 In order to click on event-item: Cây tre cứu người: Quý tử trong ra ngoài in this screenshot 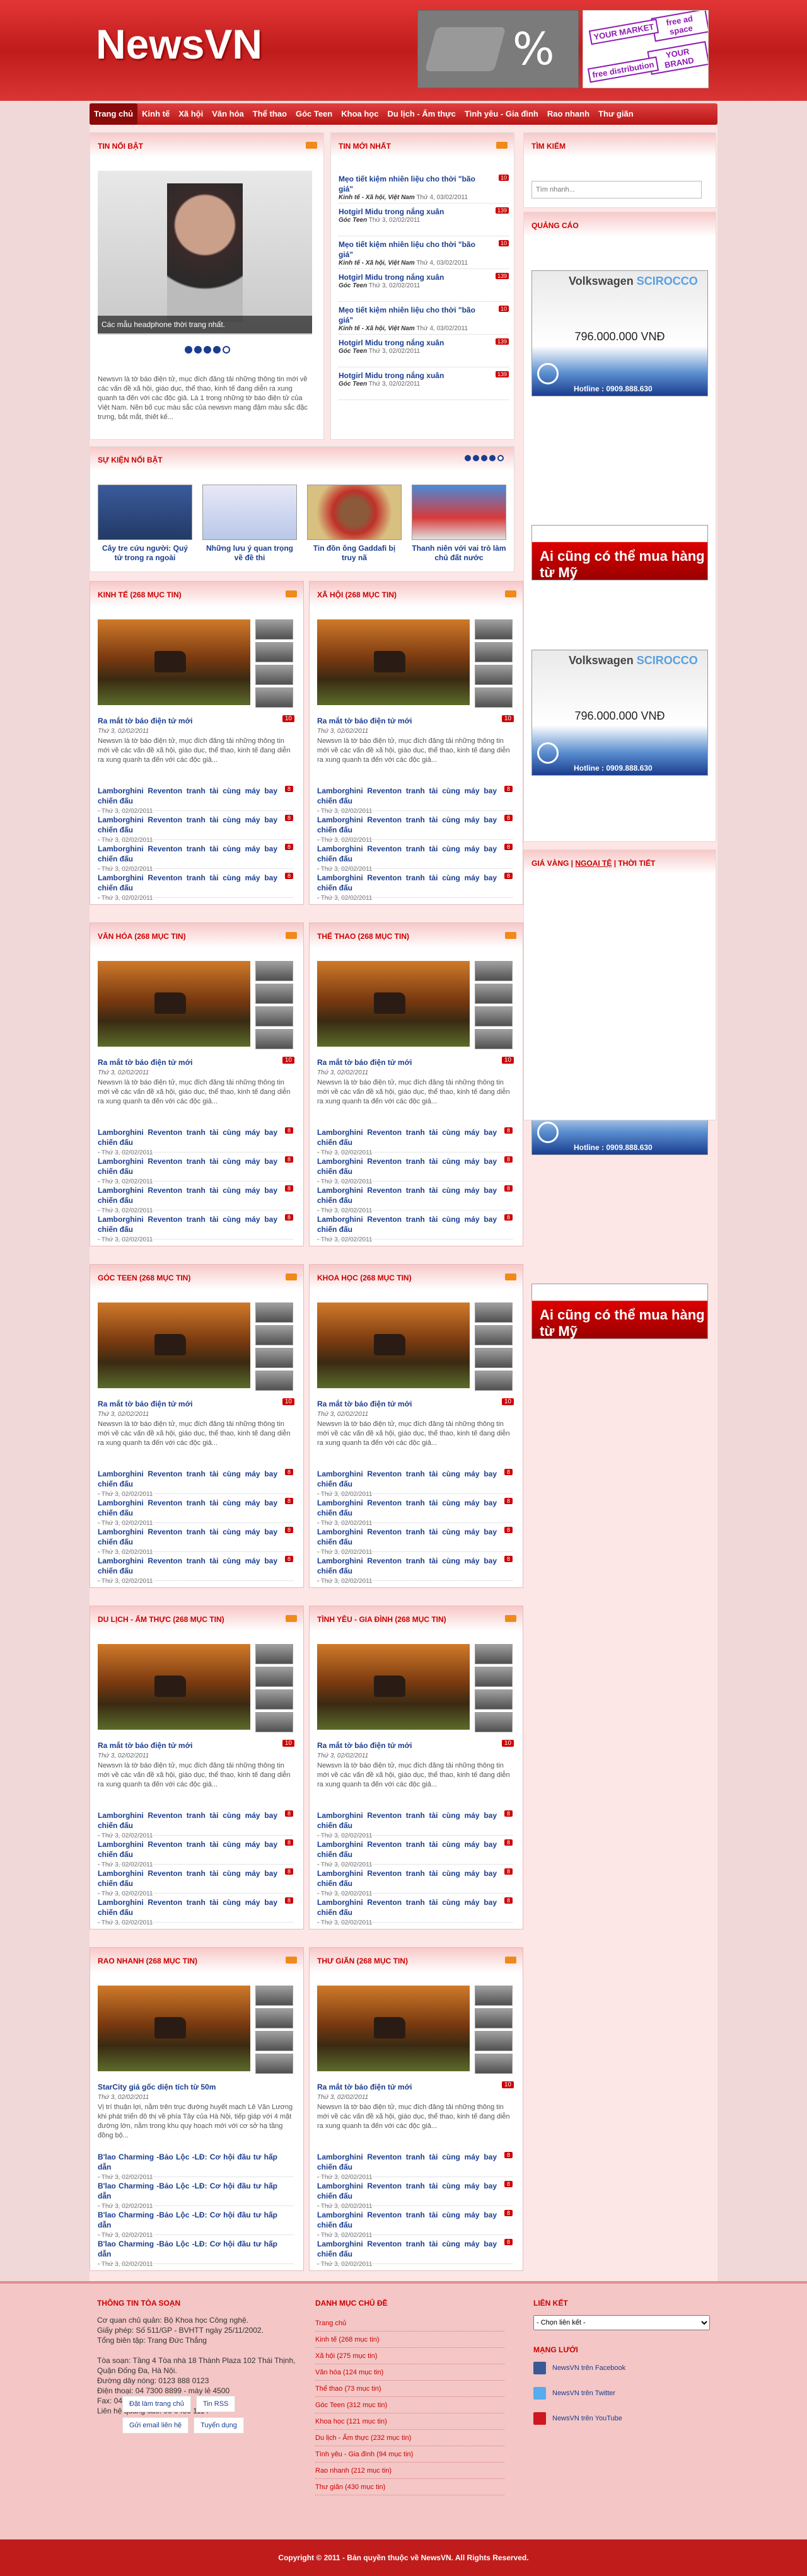, I will do `click(145, 524)`.